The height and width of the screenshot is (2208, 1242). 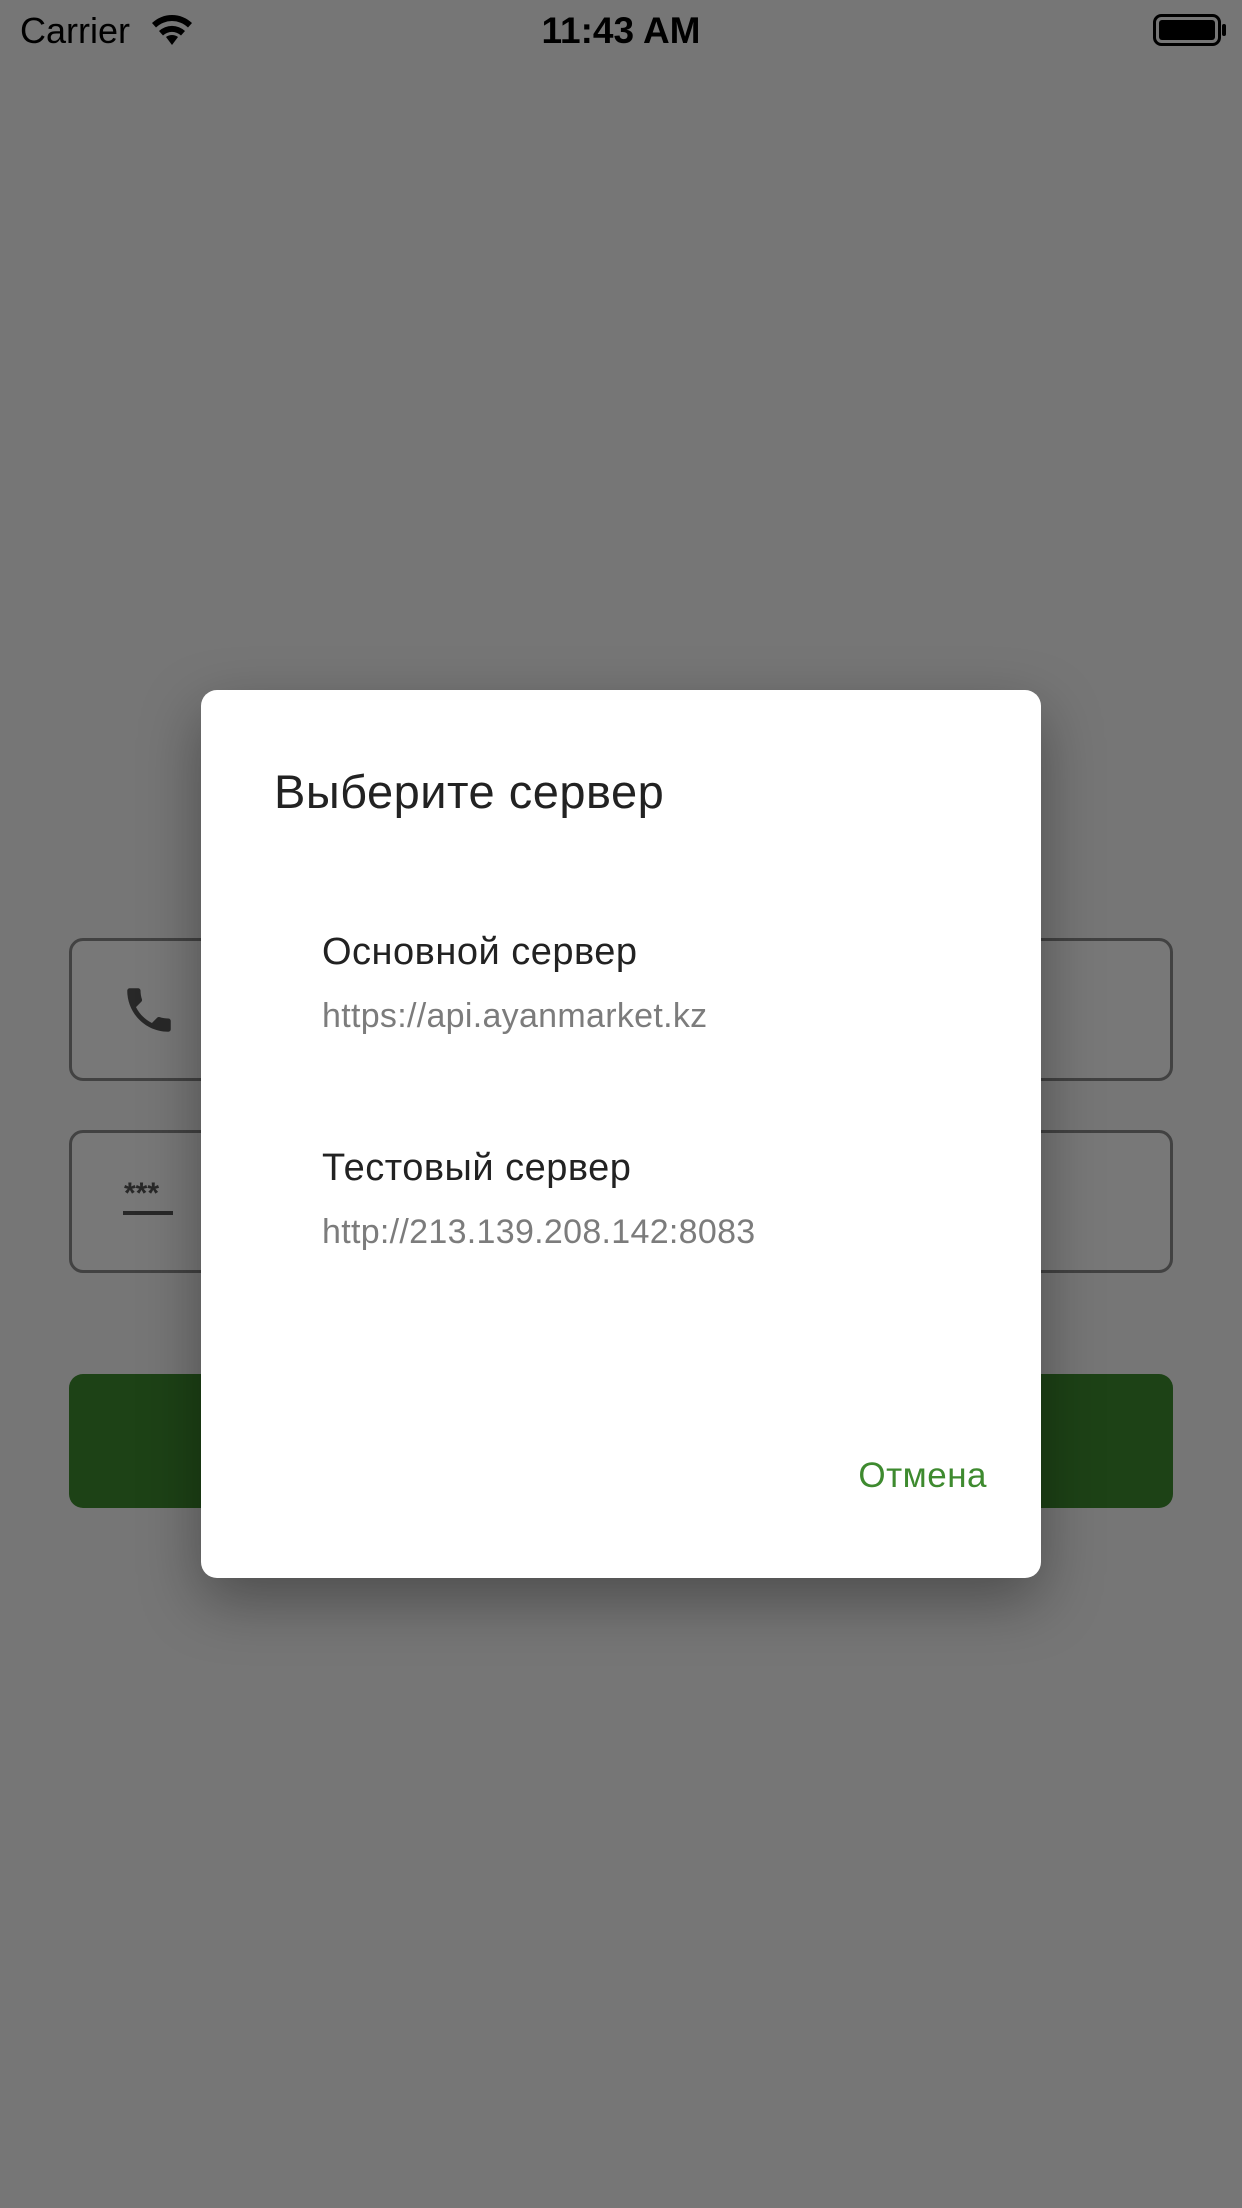 What do you see at coordinates (1189, 30) in the screenshot?
I see `battery-icon` at bounding box center [1189, 30].